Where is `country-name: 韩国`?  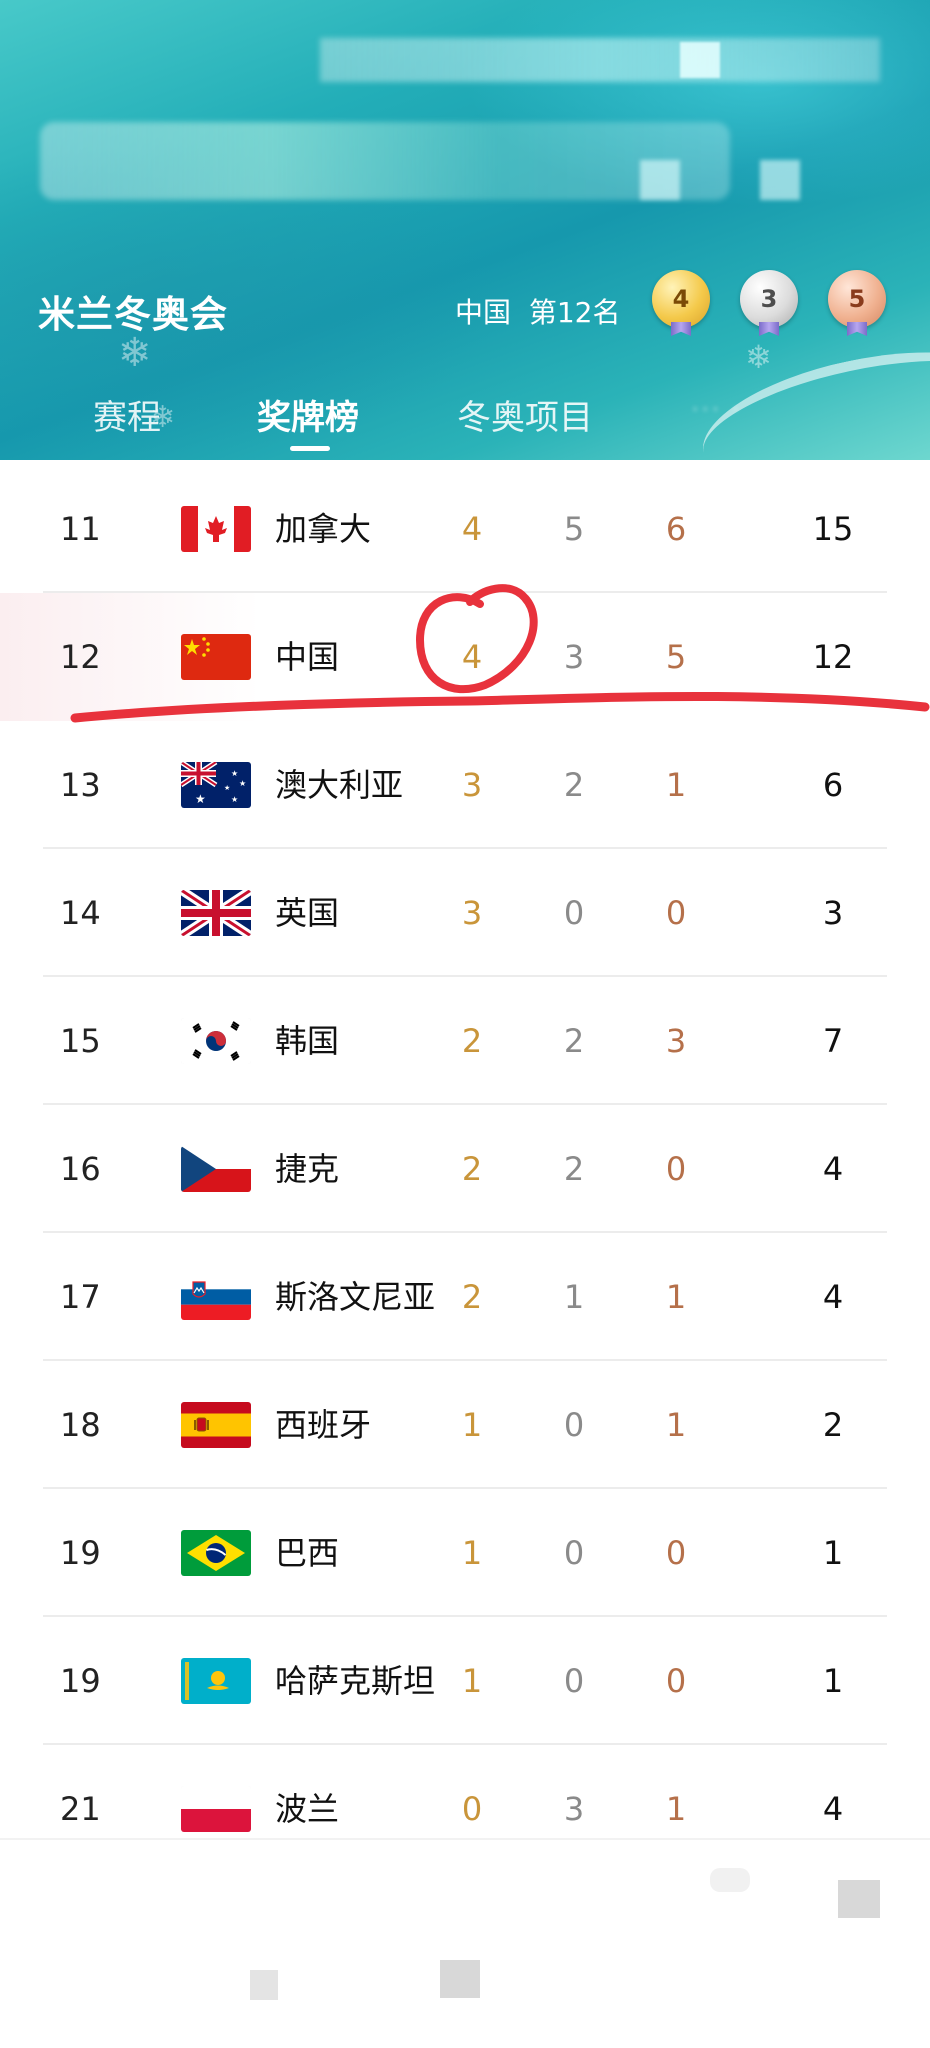 country-name: 韩国 is located at coordinates (307, 1041).